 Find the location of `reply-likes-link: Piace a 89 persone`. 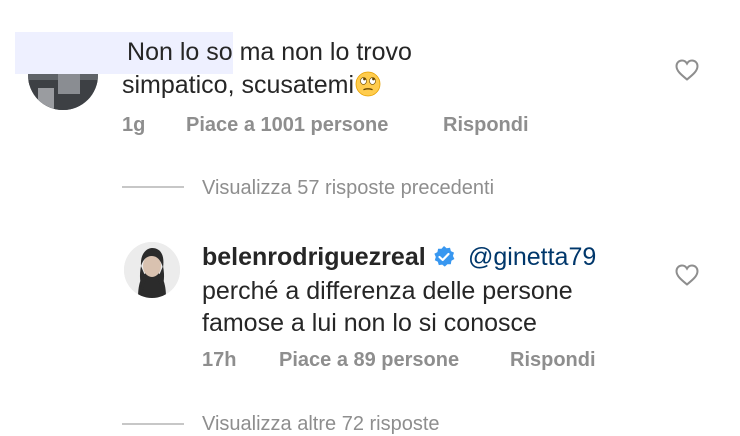

reply-likes-link: Piace a 89 persone is located at coordinates (369, 360).